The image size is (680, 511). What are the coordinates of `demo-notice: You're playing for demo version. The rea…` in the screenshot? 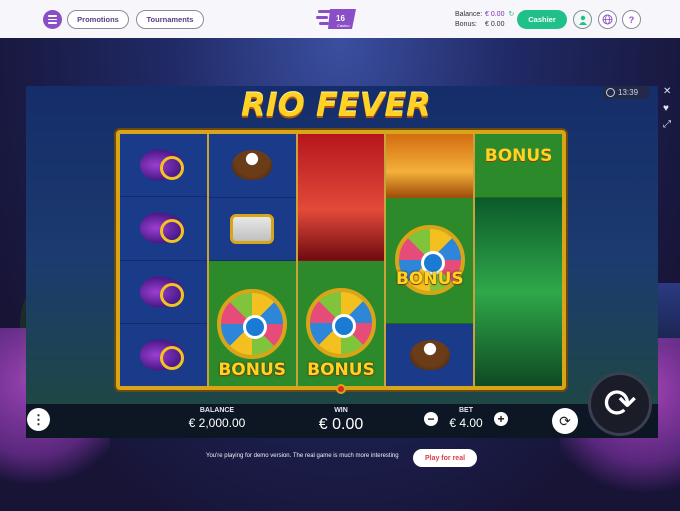 It's located at (302, 456).